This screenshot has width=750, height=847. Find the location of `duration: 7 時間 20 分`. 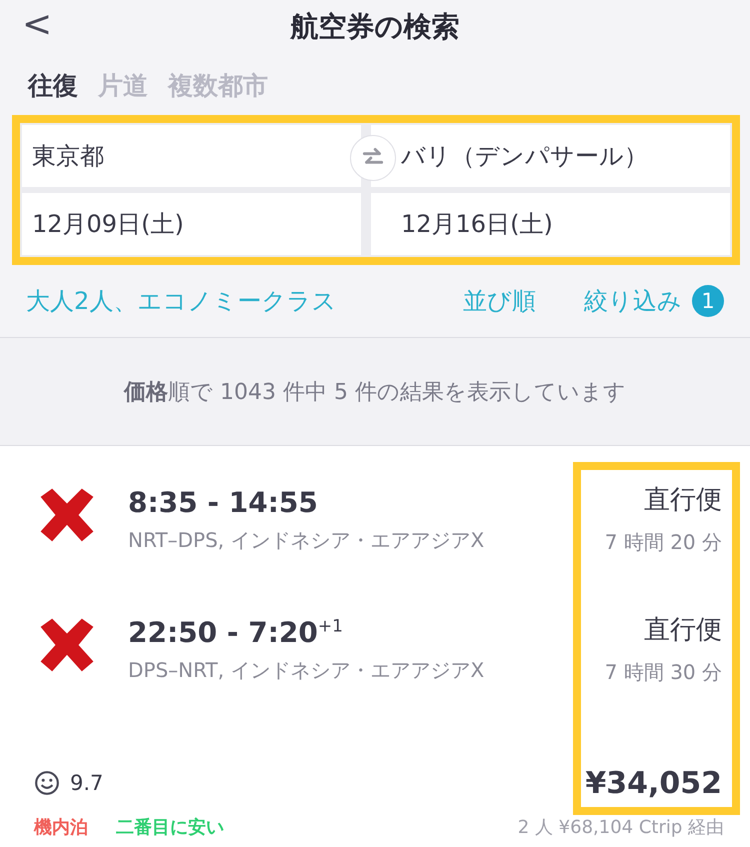

duration: 7 時間 20 分 is located at coordinates (663, 542).